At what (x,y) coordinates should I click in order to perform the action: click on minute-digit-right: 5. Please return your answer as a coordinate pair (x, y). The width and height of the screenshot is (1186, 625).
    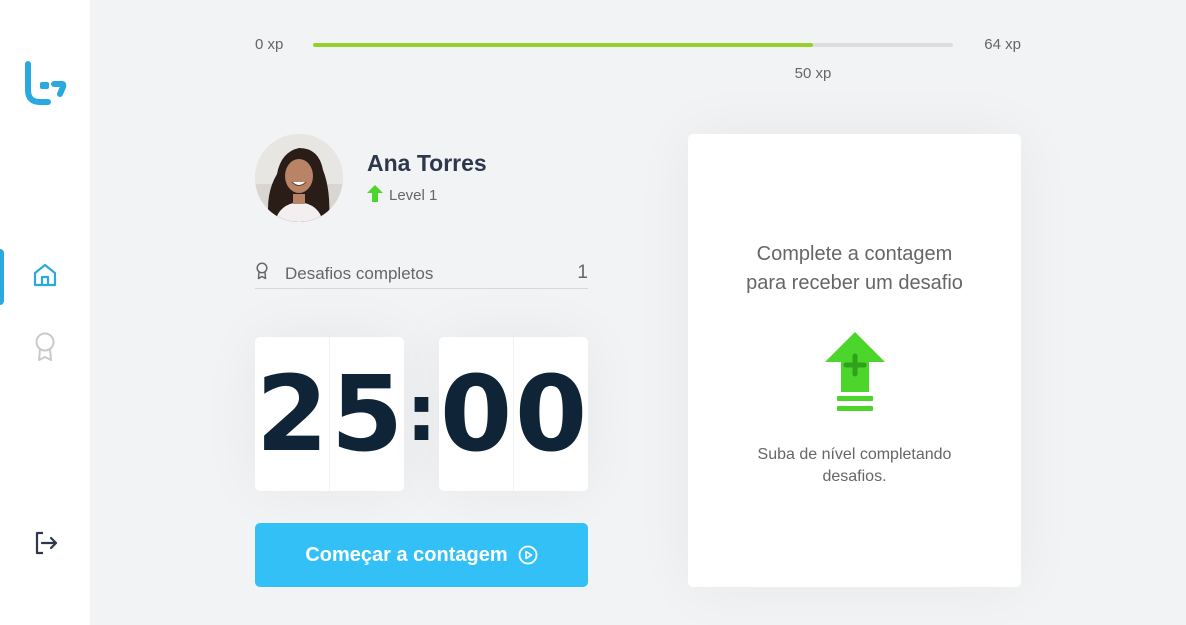
    Looking at the image, I should click on (366, 414).